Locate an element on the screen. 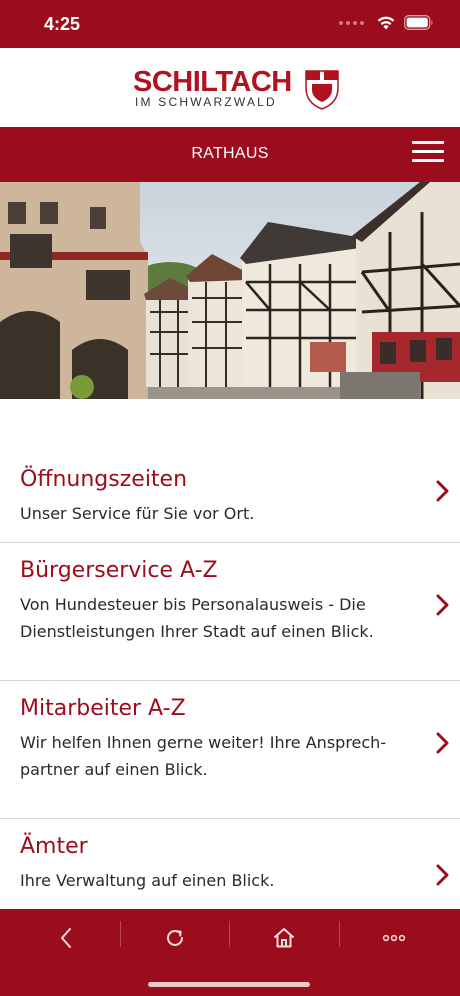 This screenshot has width=460, height=996. home-icon is located at coordinates (284, 938).